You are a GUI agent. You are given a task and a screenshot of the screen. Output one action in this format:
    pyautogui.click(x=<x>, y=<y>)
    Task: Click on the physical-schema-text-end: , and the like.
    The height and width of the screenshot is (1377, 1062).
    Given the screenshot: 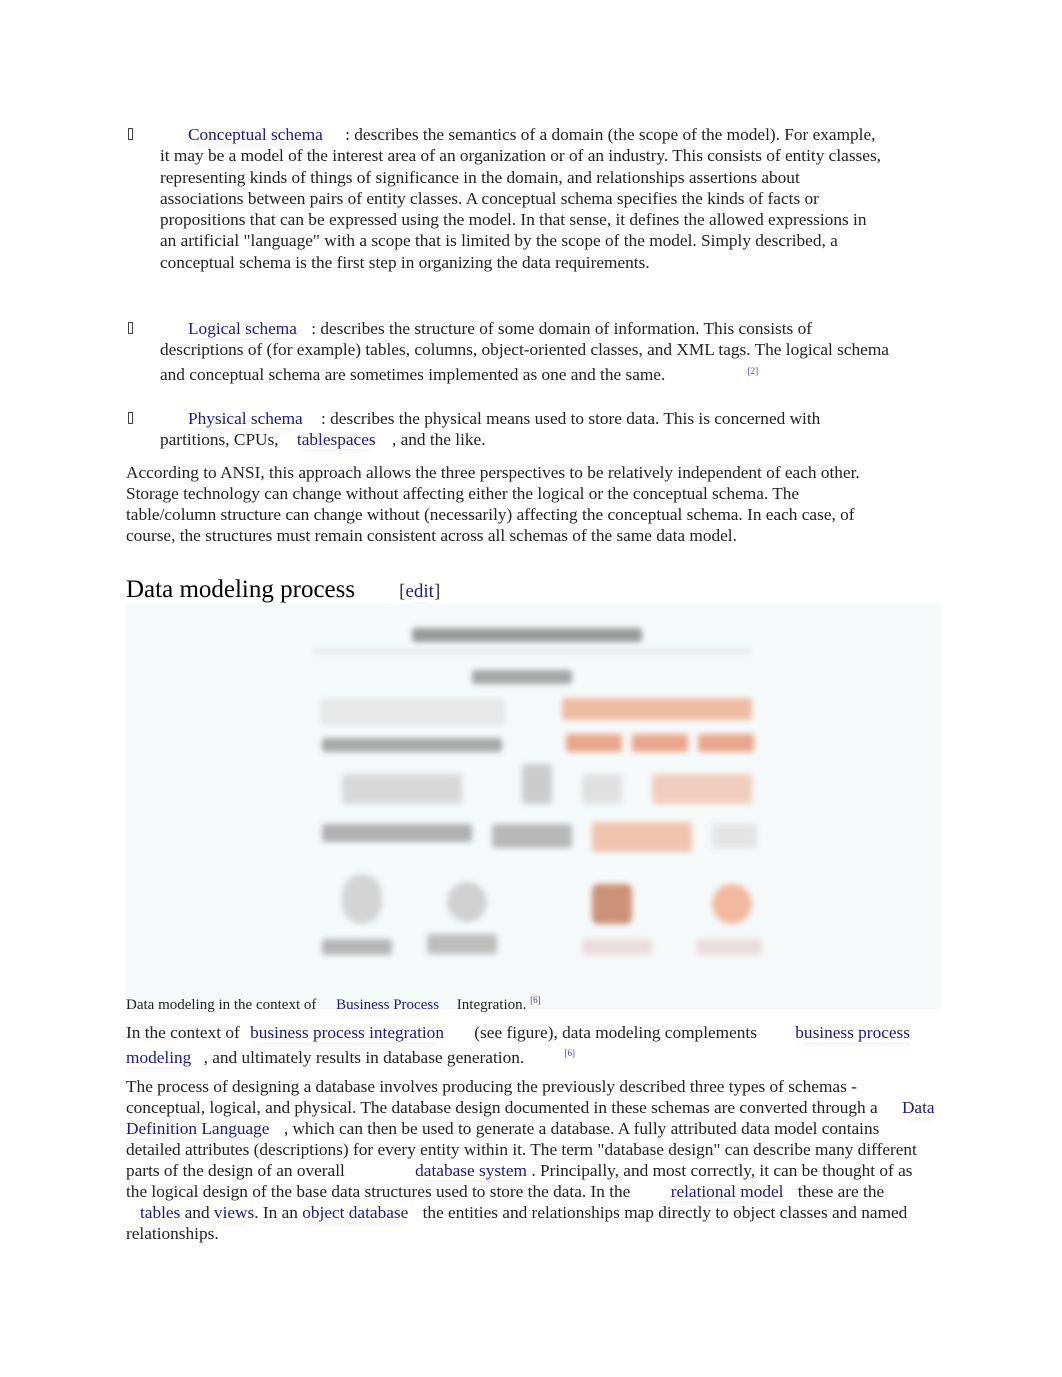 What is the action you would take?
    pyautogui.click(x=438, y=440)
    